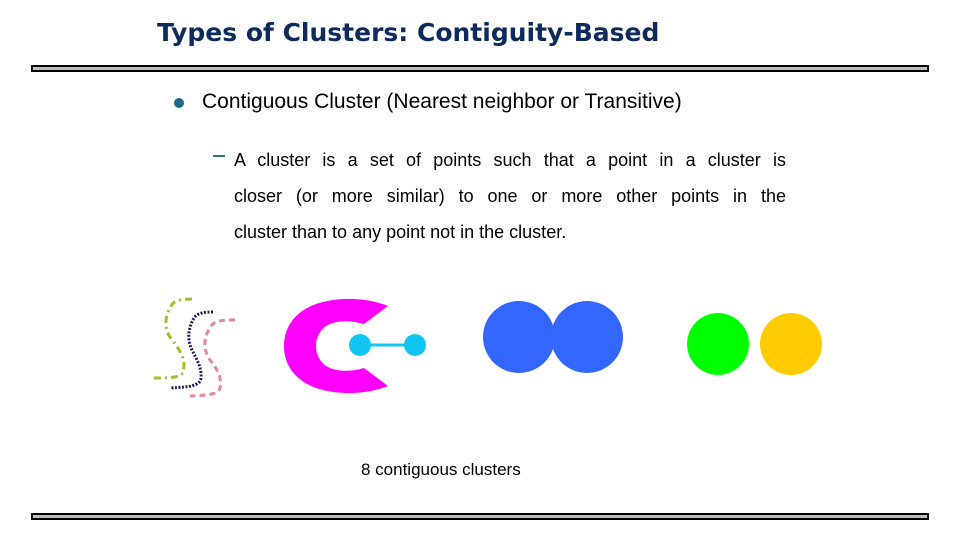 This screenshot has height=540, width=960. Describe the element at coordinates (791, 344) in the screenshot. I see `yellow-circle` at that location.